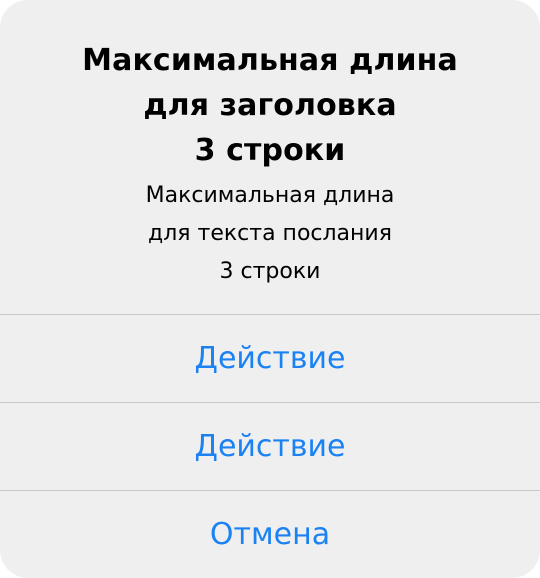 The width and height of the screenshot is (540, 578). I want to click on alert-title-line: 3 строки, so click(270, 150).